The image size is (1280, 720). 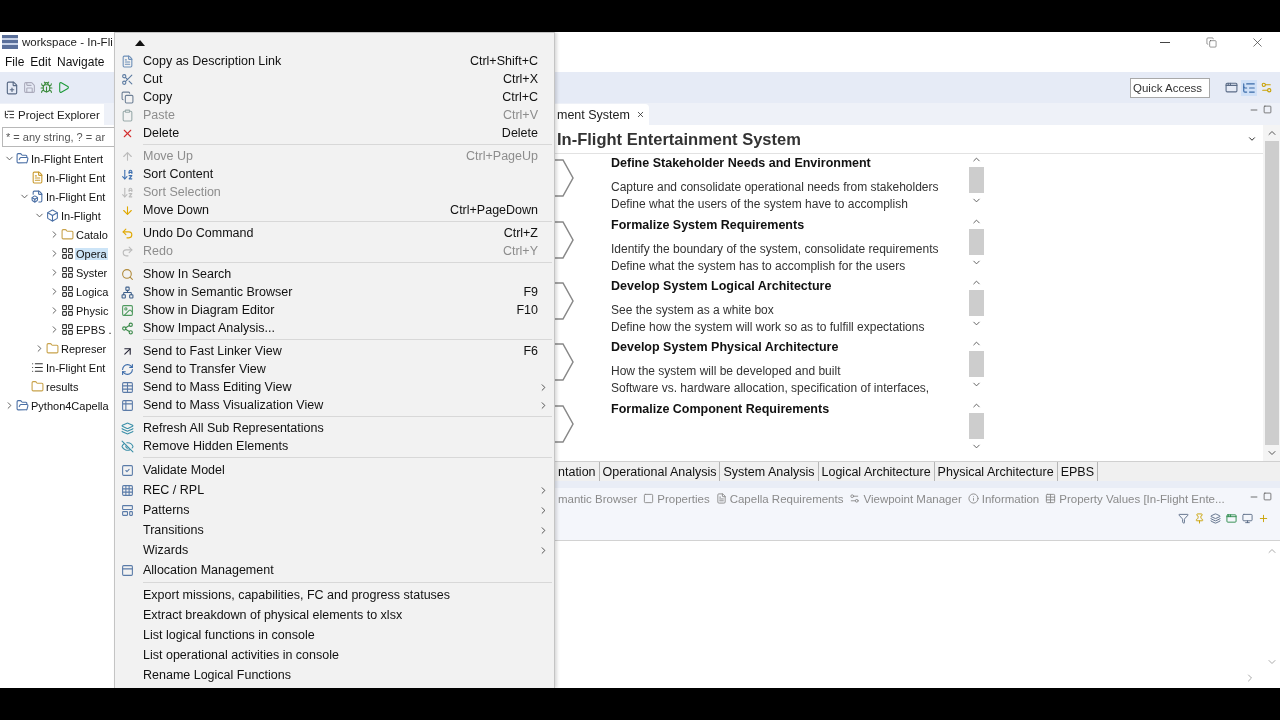 I want to click on shortcut: Ctrl+Y, so click(x=520, y=251).